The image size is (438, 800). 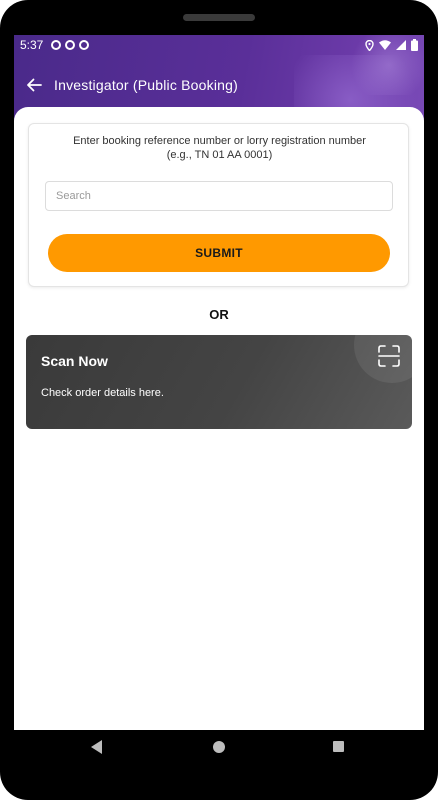 I want to click on instruction-example: (e.g., TN 01 AA 0001), so click(x=219, y=155).